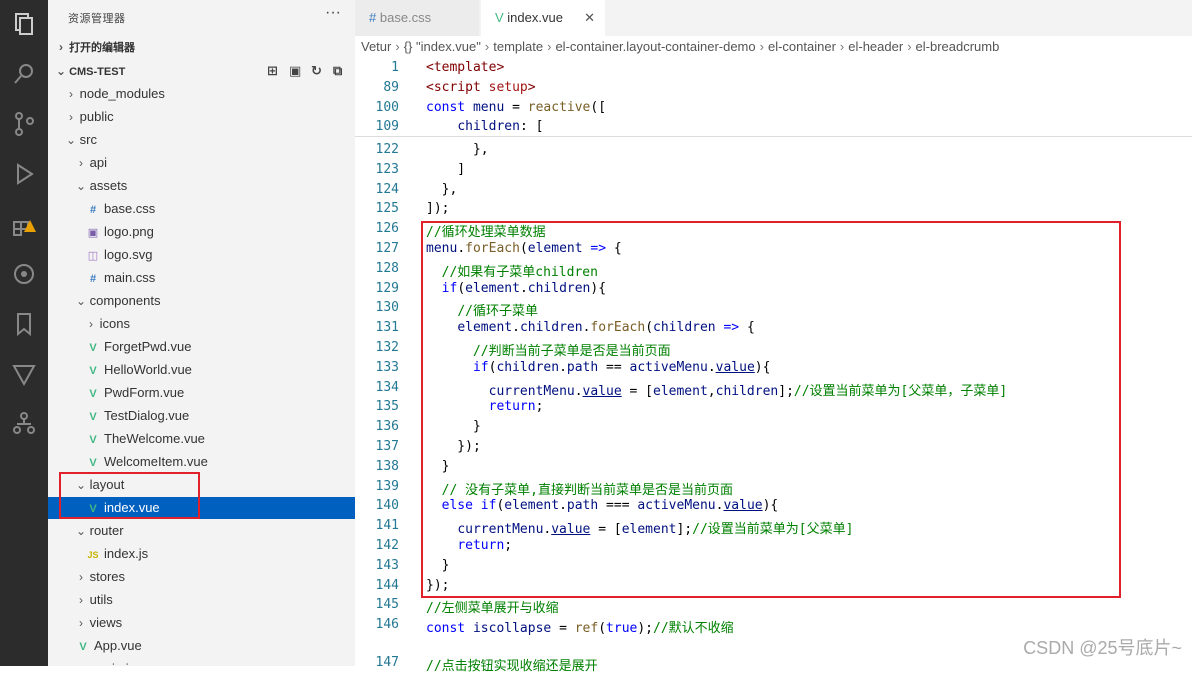 The height and width of the screenshot is (674, 1192). Describe the element at coordinates (958, 46) in the screenshot. I see `breadcrumb-item: el-breadcrumb` at that location.